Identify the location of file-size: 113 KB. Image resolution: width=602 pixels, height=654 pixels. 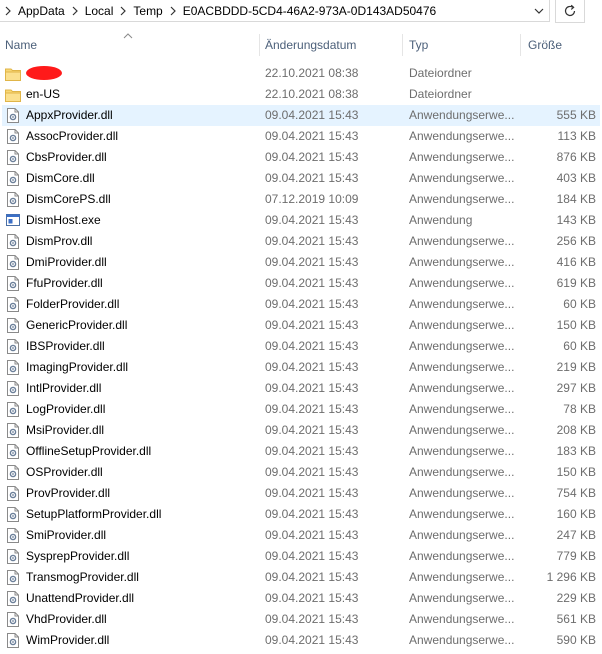
(576, 136).